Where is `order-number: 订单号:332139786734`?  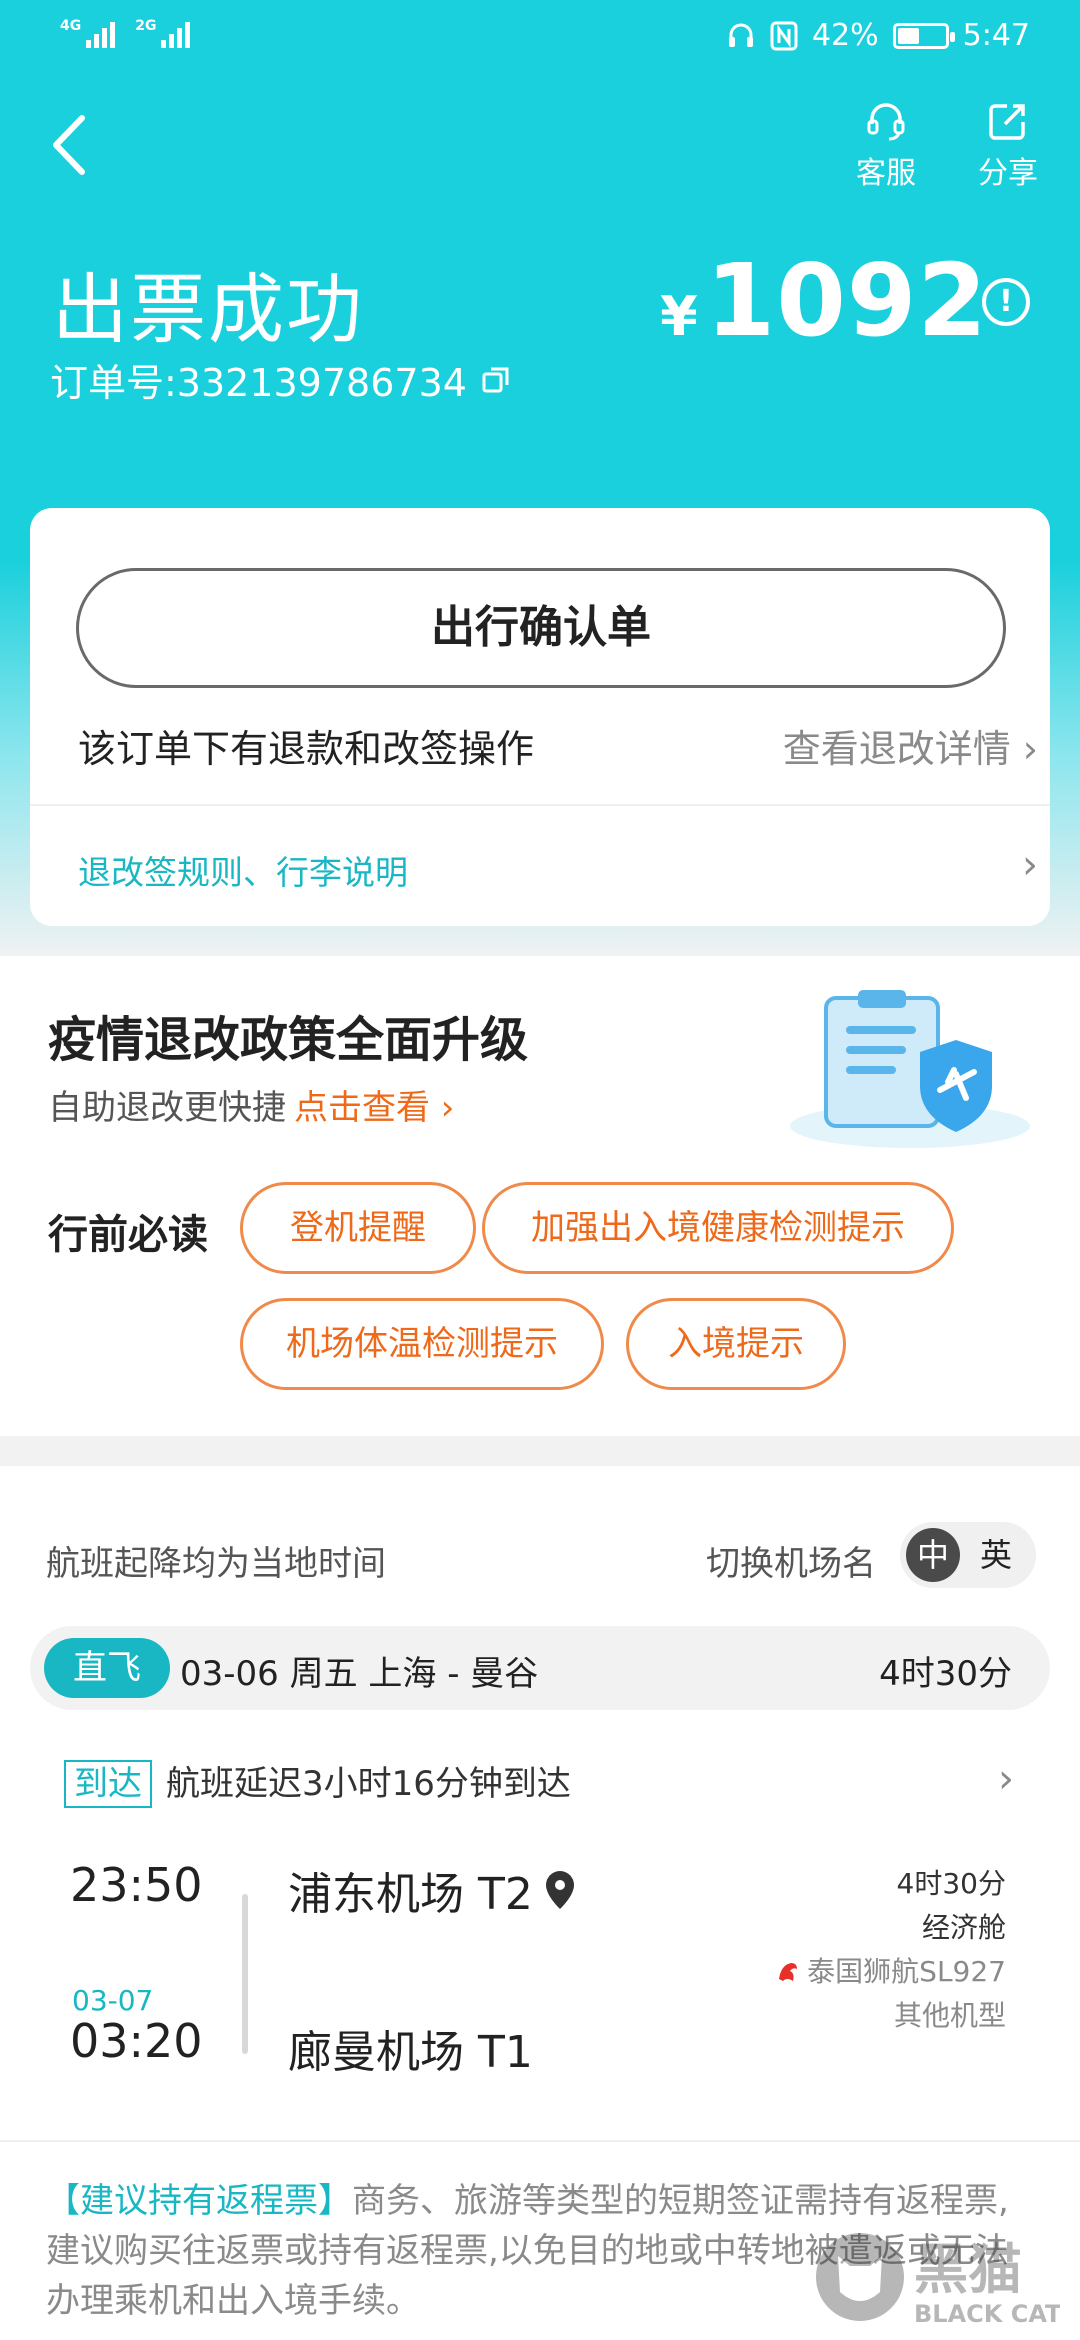
order-number: 订单号:332139786734 is located at coordinates (280, 379).